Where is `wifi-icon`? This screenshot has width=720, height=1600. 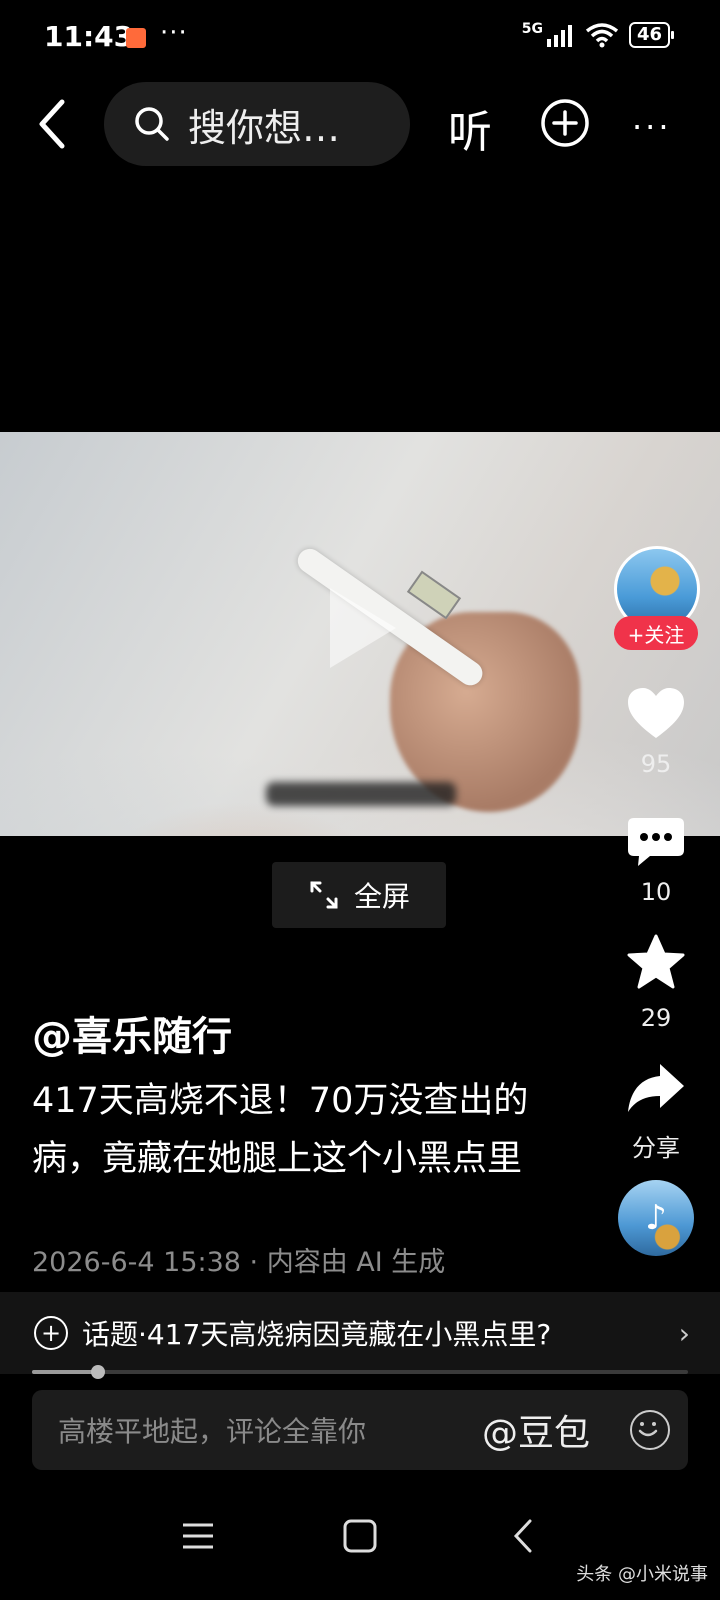
wifi-icon is located at coordinates (602, 35).